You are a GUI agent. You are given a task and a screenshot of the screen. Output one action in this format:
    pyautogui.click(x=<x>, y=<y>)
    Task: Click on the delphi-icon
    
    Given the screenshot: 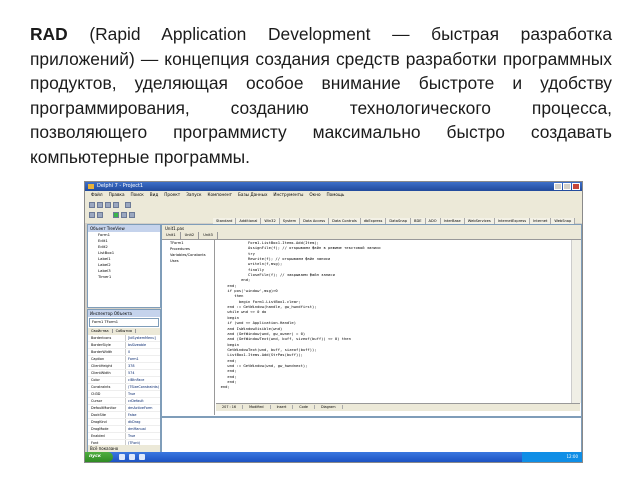 What is the action you would take?
    pyautogui.click(x=142, y=457)
    